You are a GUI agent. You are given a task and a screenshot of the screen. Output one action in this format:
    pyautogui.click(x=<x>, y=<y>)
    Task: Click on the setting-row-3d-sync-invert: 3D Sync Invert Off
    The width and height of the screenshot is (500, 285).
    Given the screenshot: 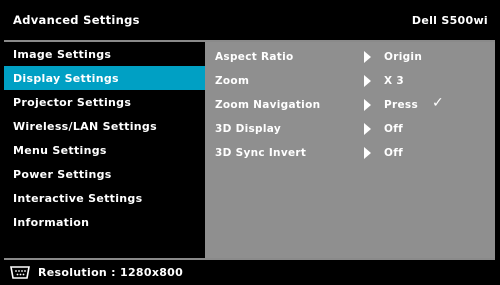 What is the action you would take?
    pyautogui.click(x=350, y=153)
    